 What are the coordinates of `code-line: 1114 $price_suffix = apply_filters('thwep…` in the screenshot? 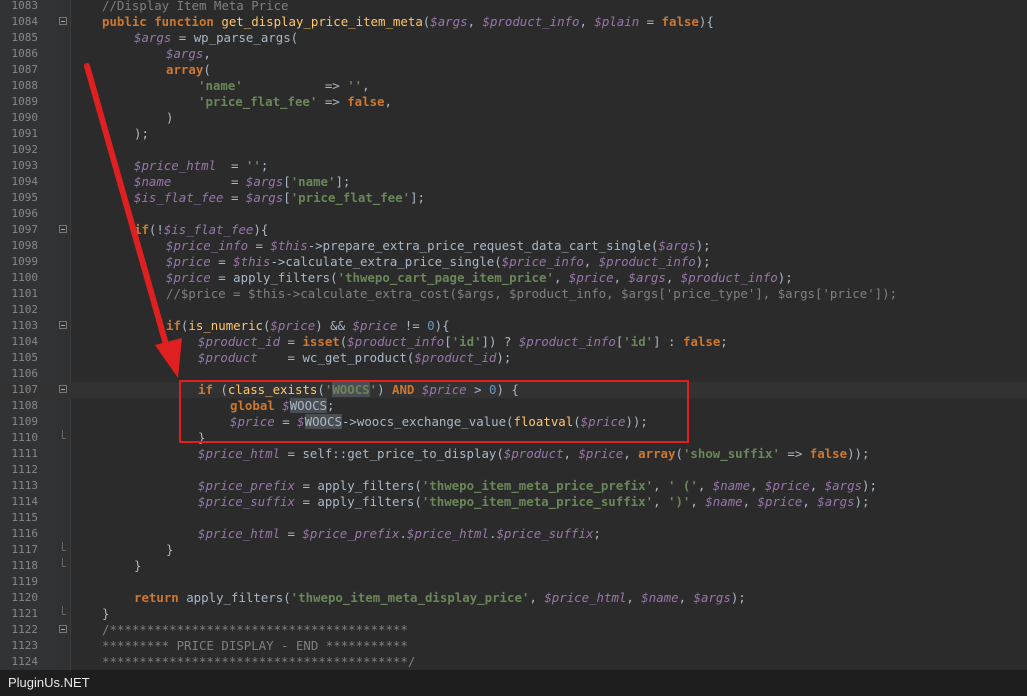 It's located at (513, 502).